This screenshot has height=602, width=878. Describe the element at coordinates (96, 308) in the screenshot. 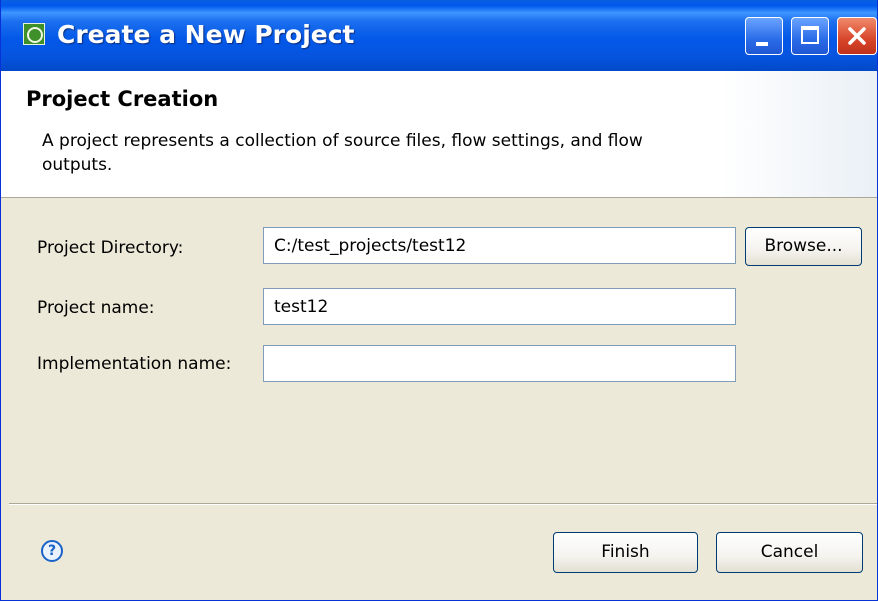

I see `project-name-label: Project name:` at that location.